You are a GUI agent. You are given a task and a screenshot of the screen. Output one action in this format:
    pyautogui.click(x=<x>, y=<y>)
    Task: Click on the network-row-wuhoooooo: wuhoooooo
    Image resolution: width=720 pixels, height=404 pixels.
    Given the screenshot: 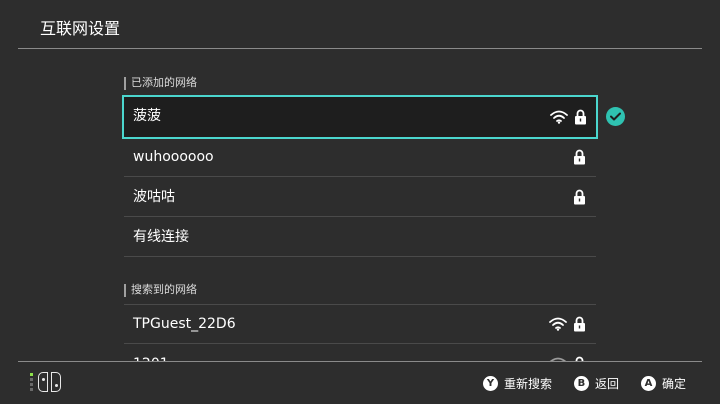 What is the action you would take?
    pyautogui.click(x=360, y=157)
    